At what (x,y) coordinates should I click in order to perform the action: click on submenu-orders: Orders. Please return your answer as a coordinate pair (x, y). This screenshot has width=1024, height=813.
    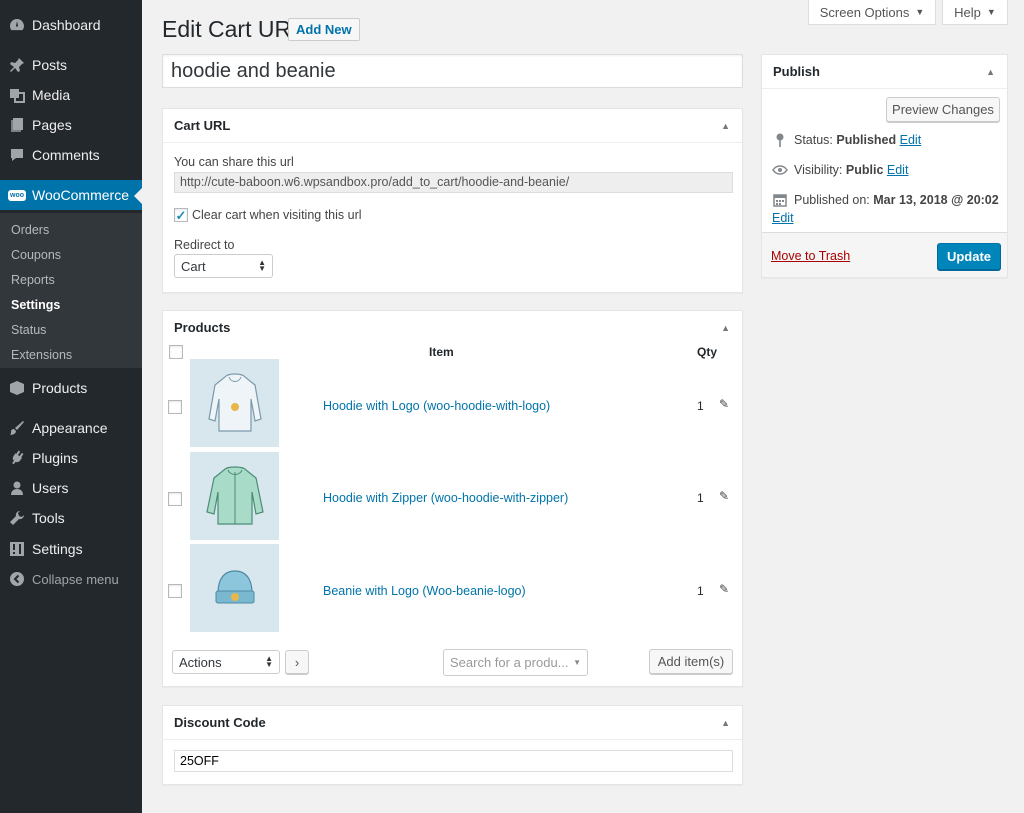
    Looking at the image, I should click on (30, 230).